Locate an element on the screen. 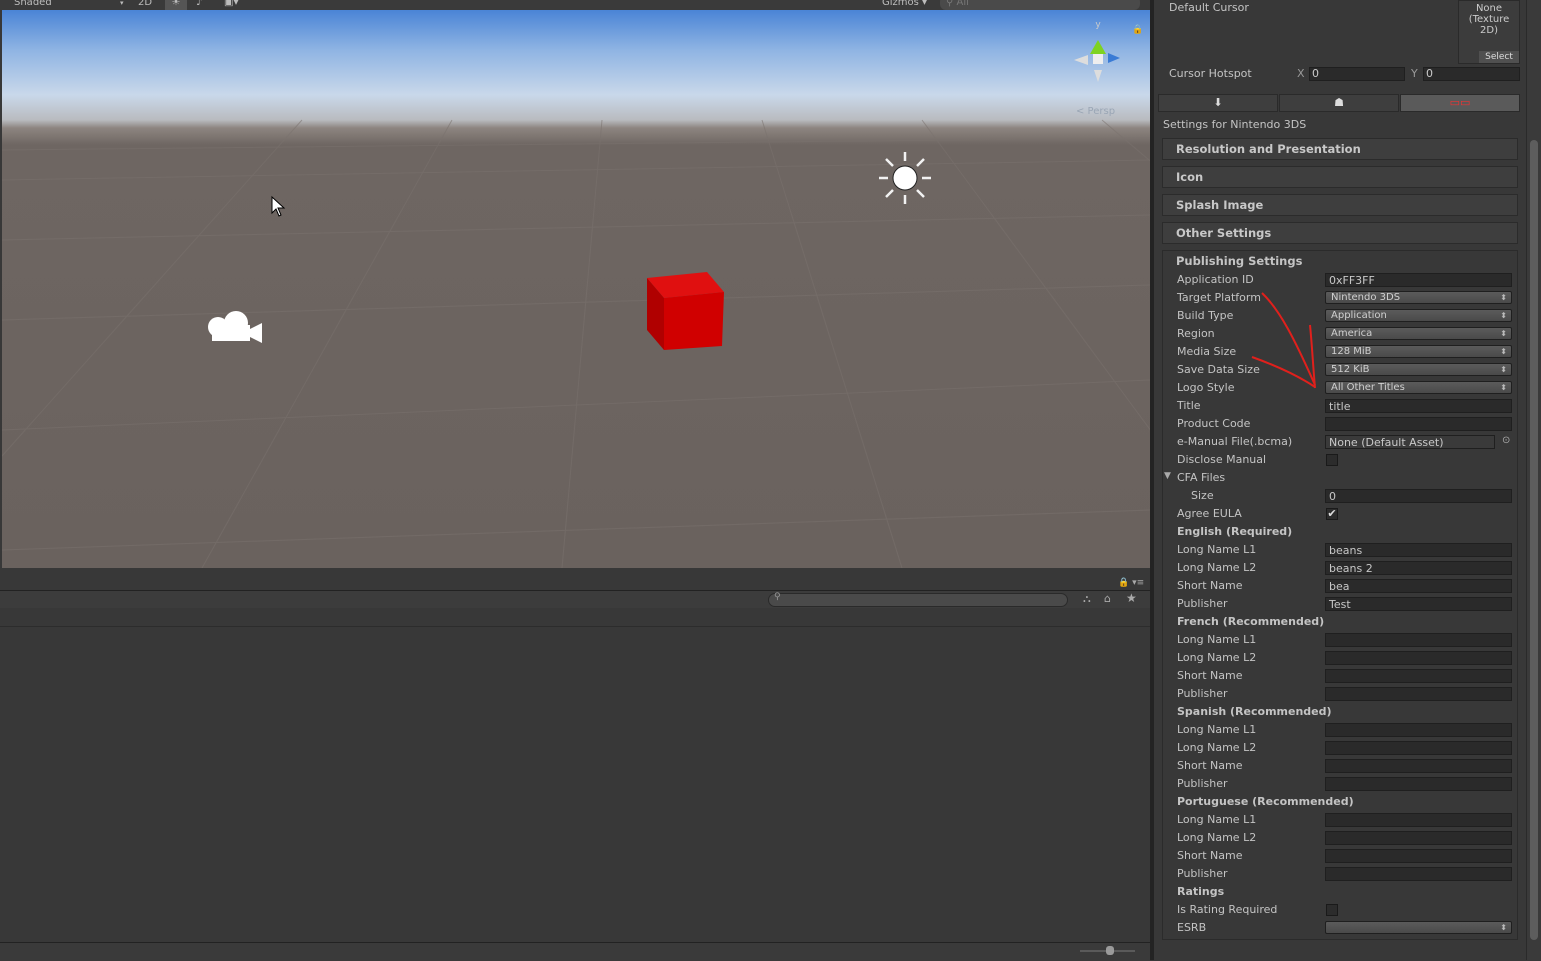 Image resolution: width=1541 pixels, height=961 pixels. media-size-label: Media Size is located at coordinates (1207, 351).